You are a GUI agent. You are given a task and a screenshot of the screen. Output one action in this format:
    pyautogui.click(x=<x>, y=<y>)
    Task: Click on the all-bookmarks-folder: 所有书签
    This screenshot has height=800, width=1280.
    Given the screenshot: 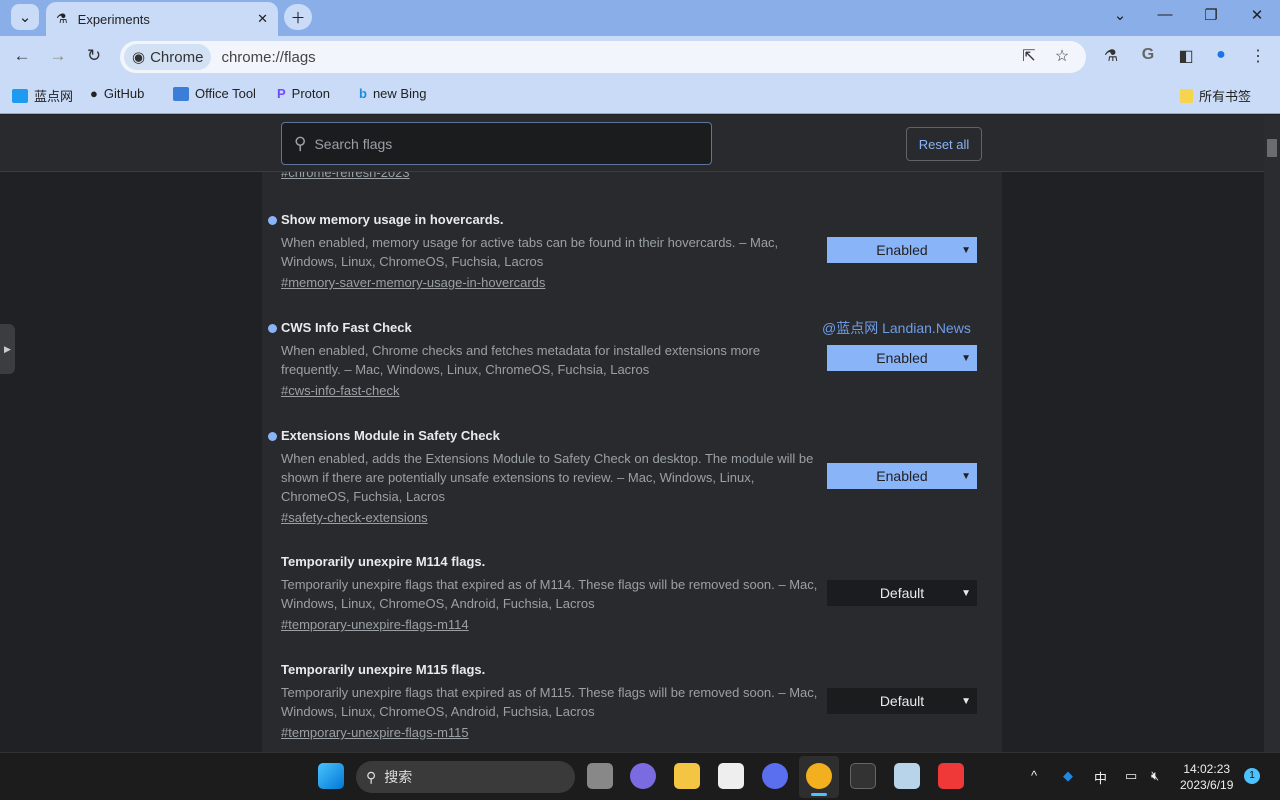 What is the action you would take?
    pyautogui.click(x=1215, y=95)
    